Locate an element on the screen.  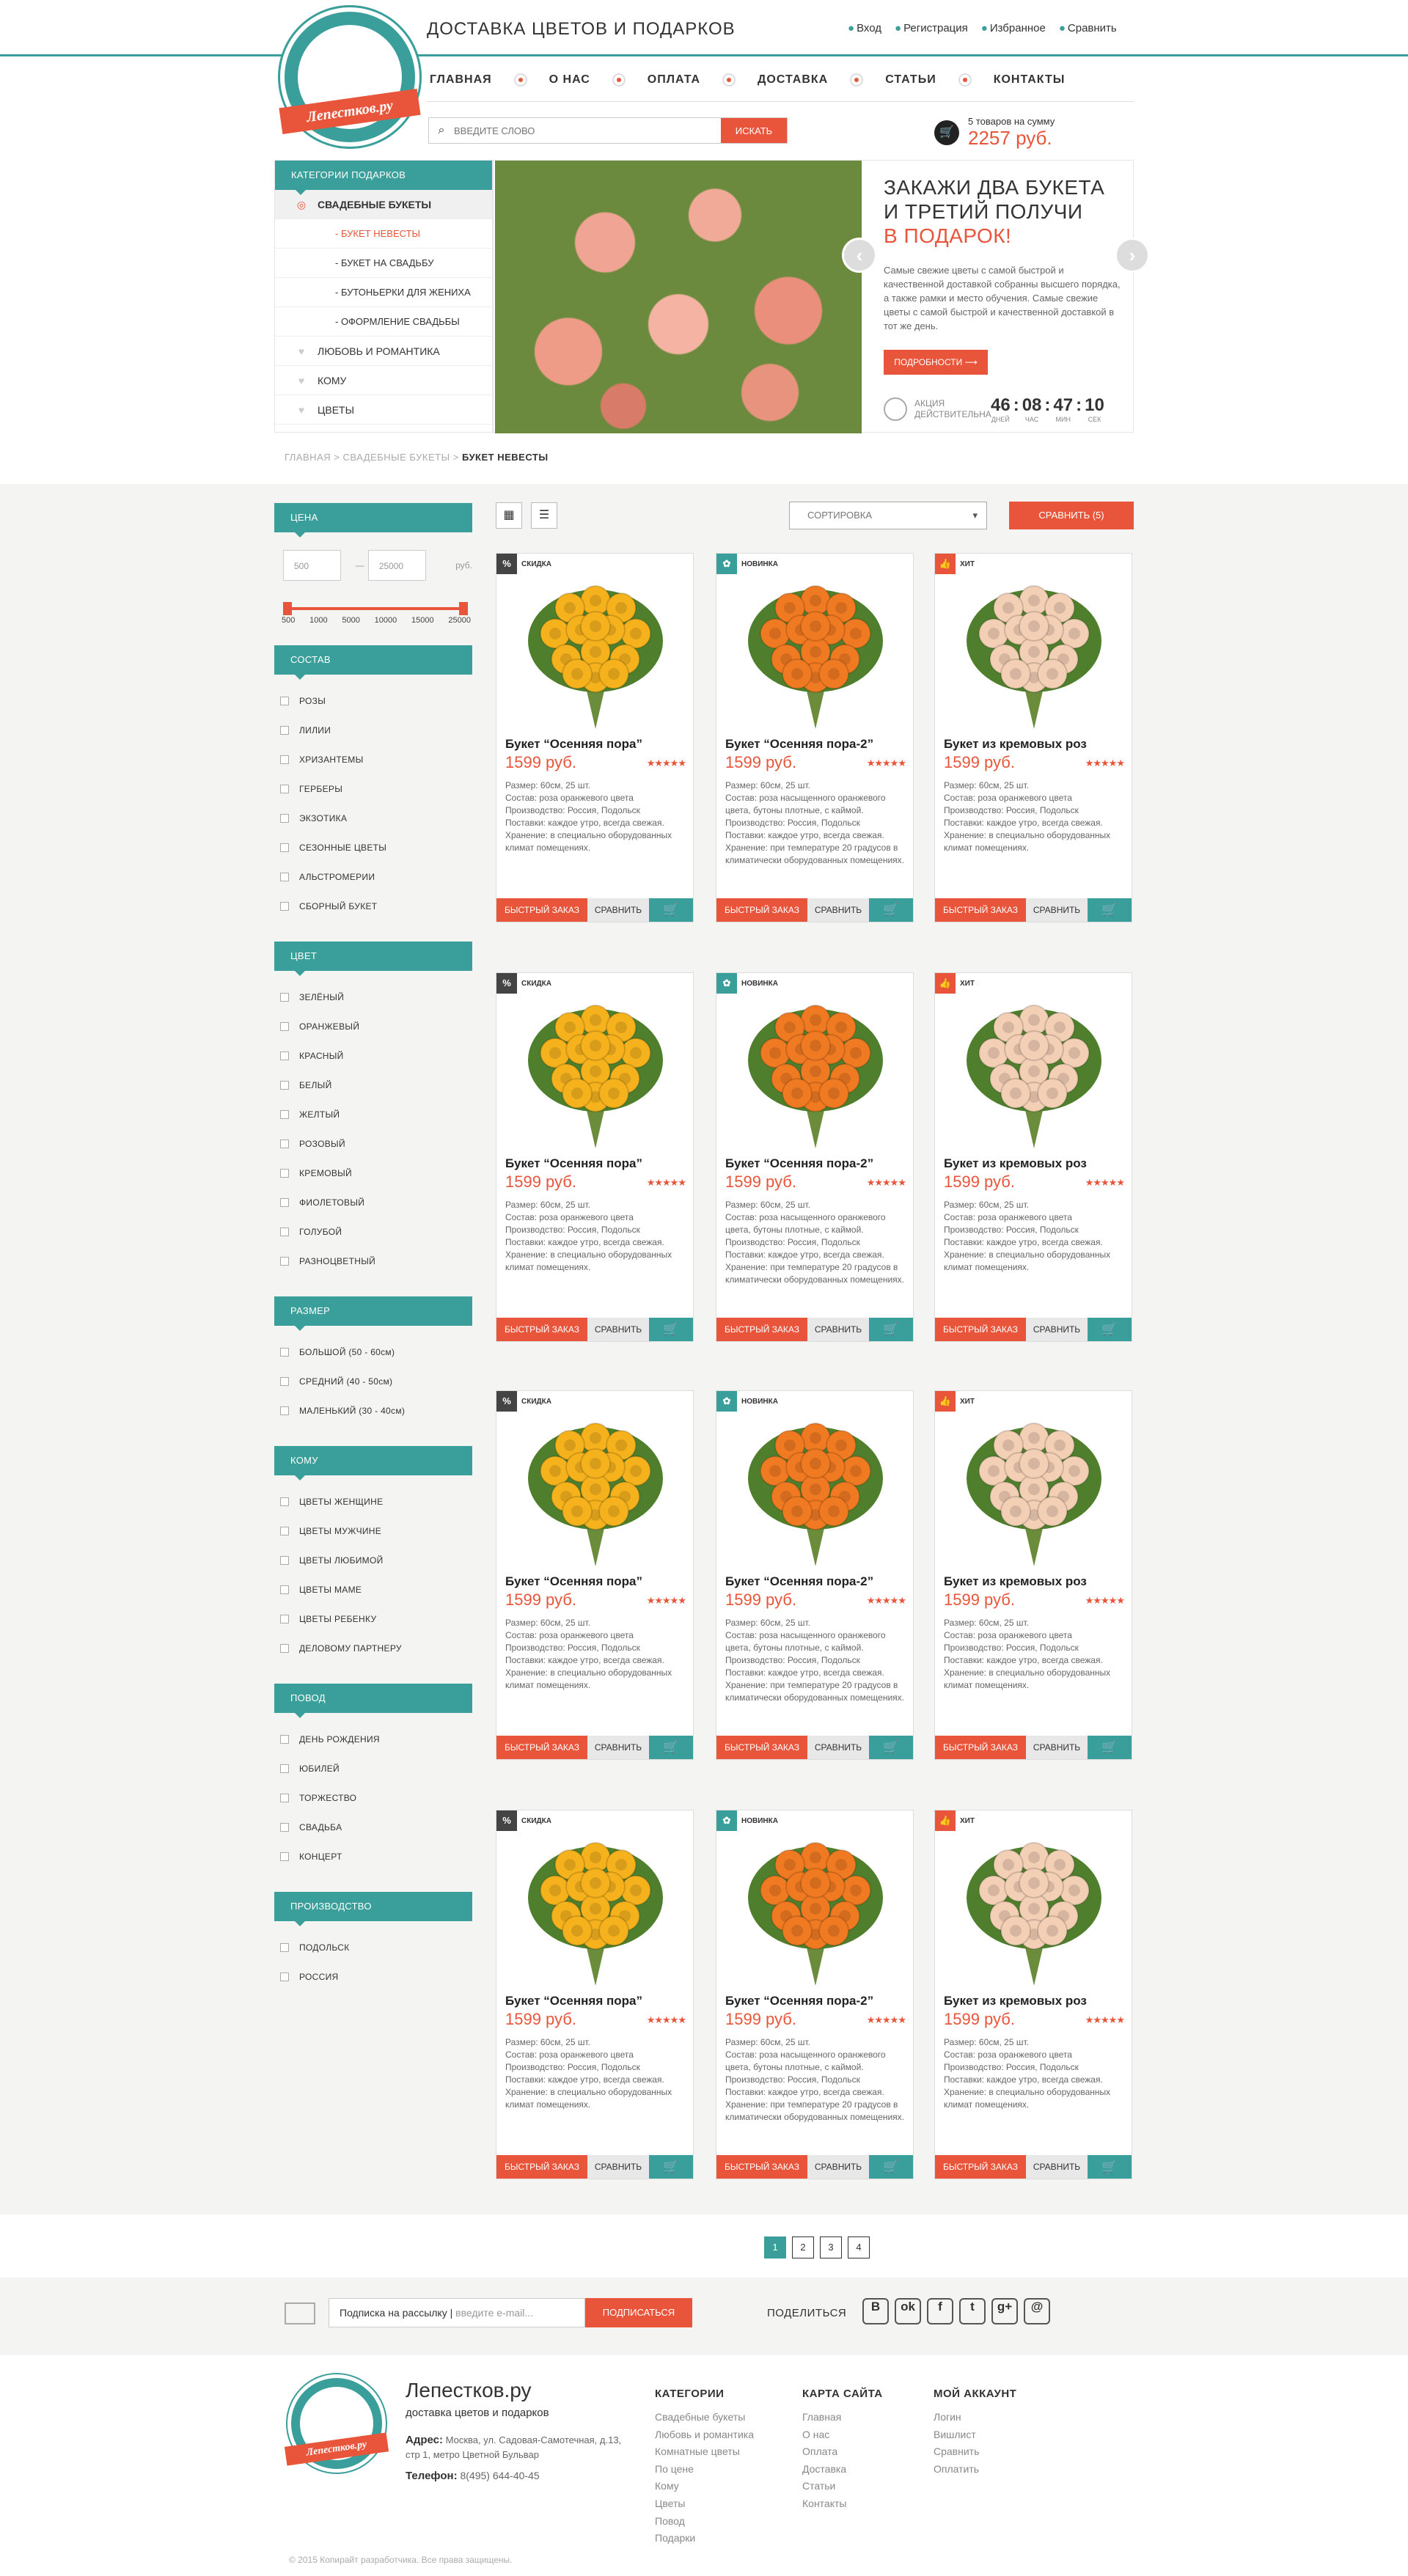
filter-option: ЗЕЛЁНЫЙ is located at coordinates (376, 998).